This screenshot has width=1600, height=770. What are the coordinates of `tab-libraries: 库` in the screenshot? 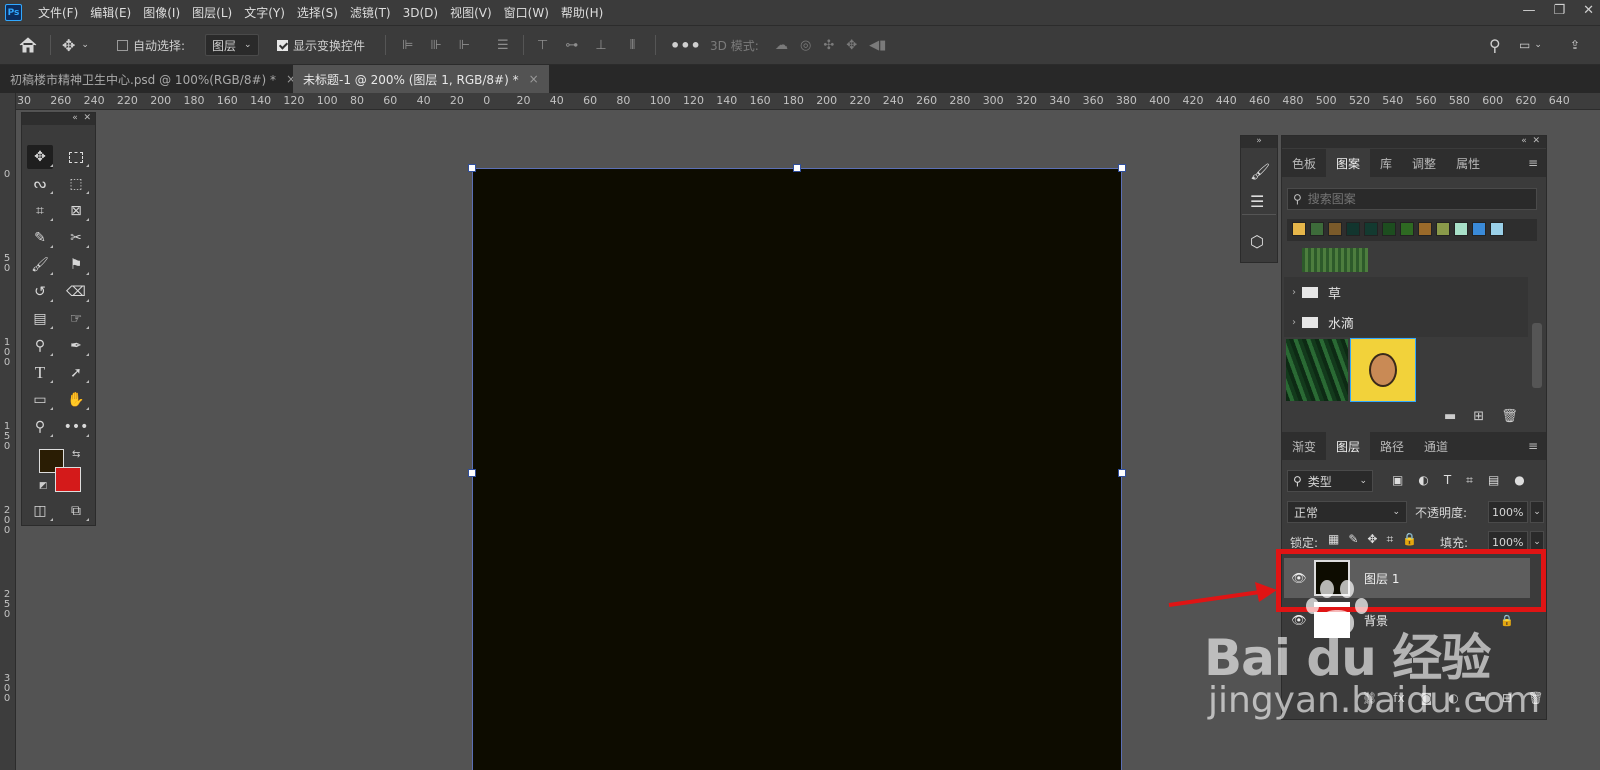 It's located at (1386, 163).